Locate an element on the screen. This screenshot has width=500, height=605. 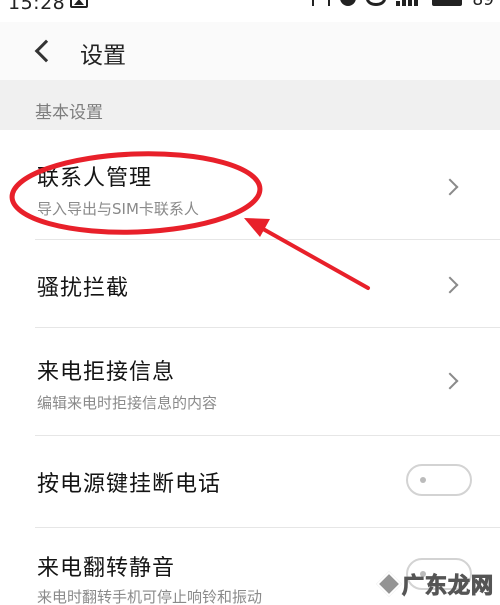
battery-icon is located at coordinates (447, 3).